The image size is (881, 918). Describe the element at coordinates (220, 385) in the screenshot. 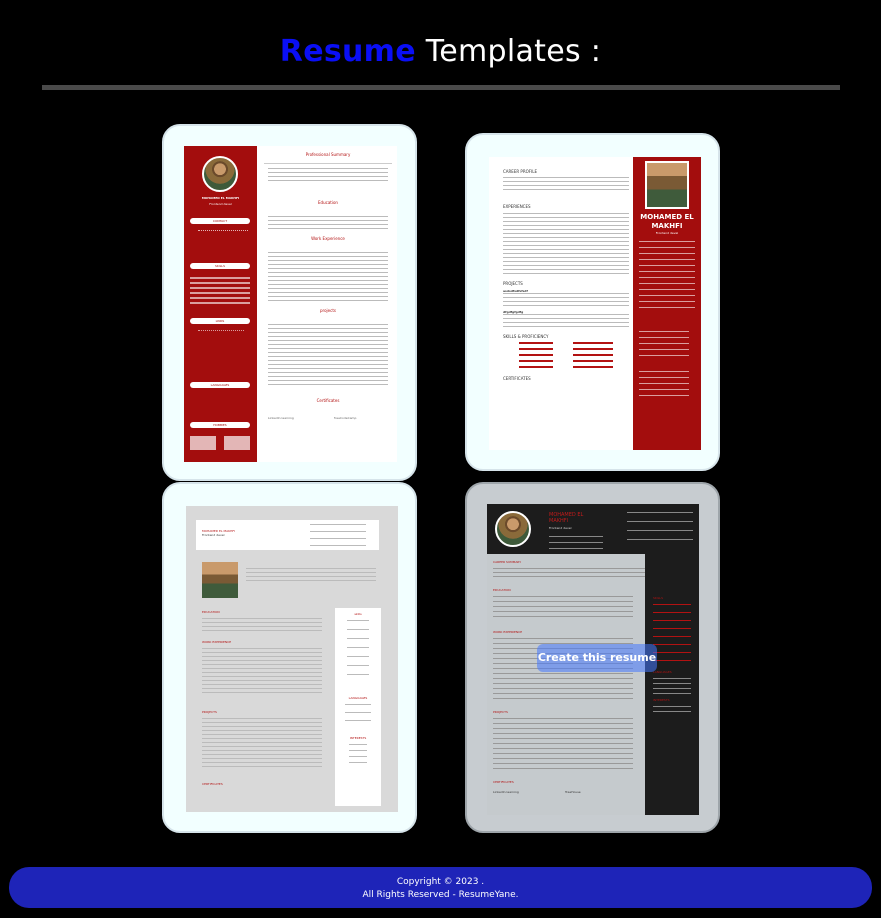

I see `template-1-languages-heading: LANGUAGES` at that location.